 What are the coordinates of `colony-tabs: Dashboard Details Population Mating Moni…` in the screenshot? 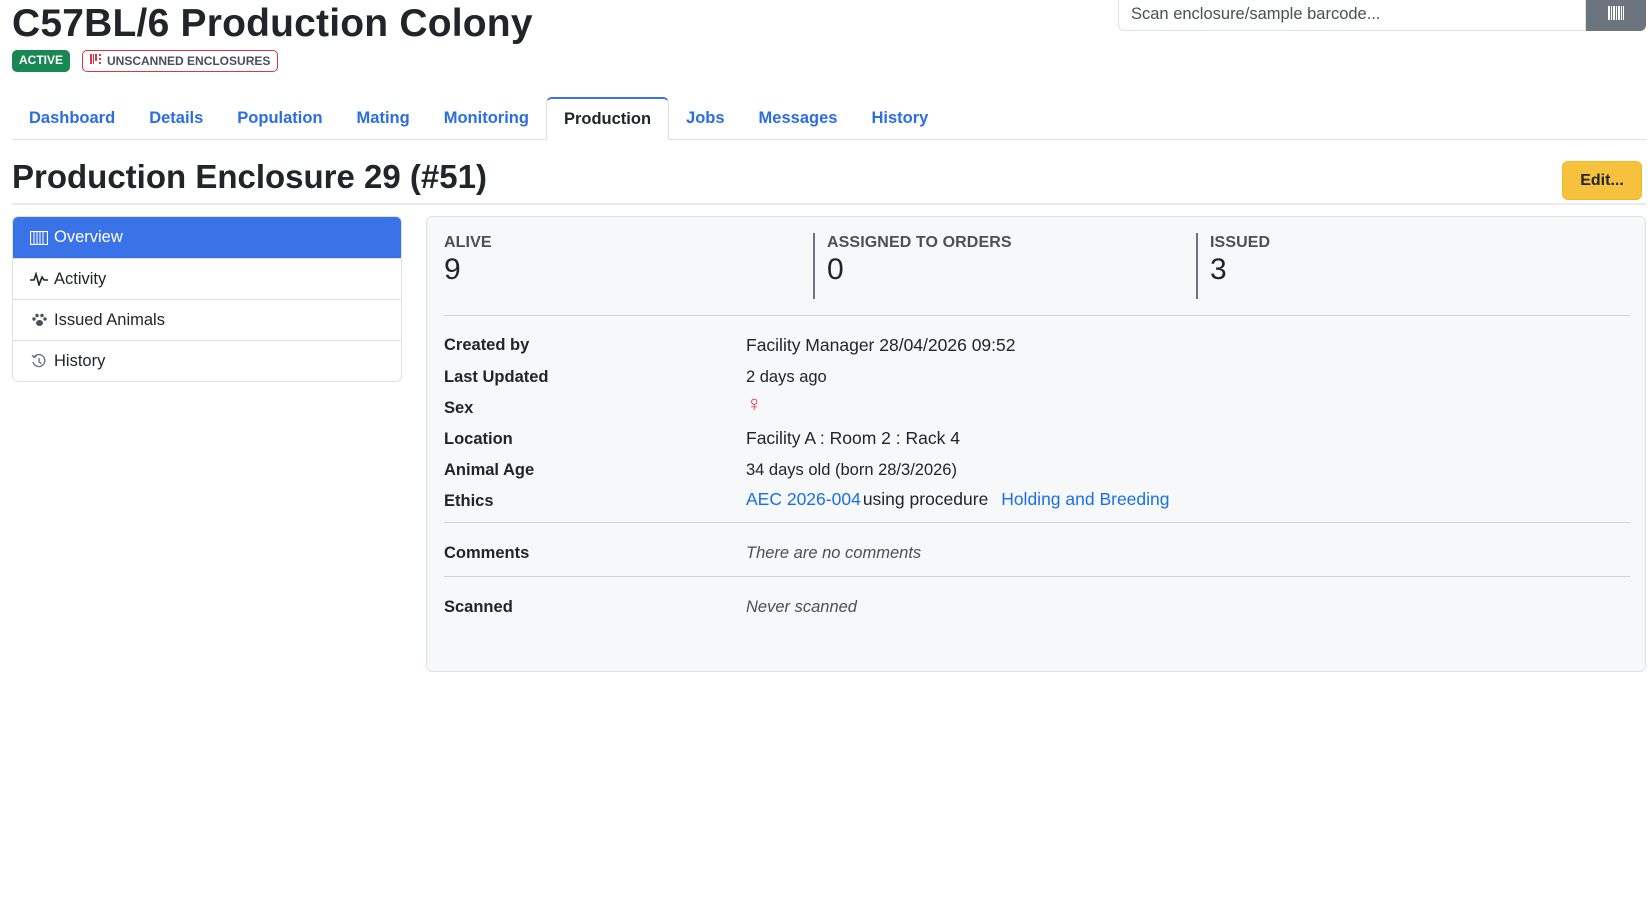 It's located at (829, 119).